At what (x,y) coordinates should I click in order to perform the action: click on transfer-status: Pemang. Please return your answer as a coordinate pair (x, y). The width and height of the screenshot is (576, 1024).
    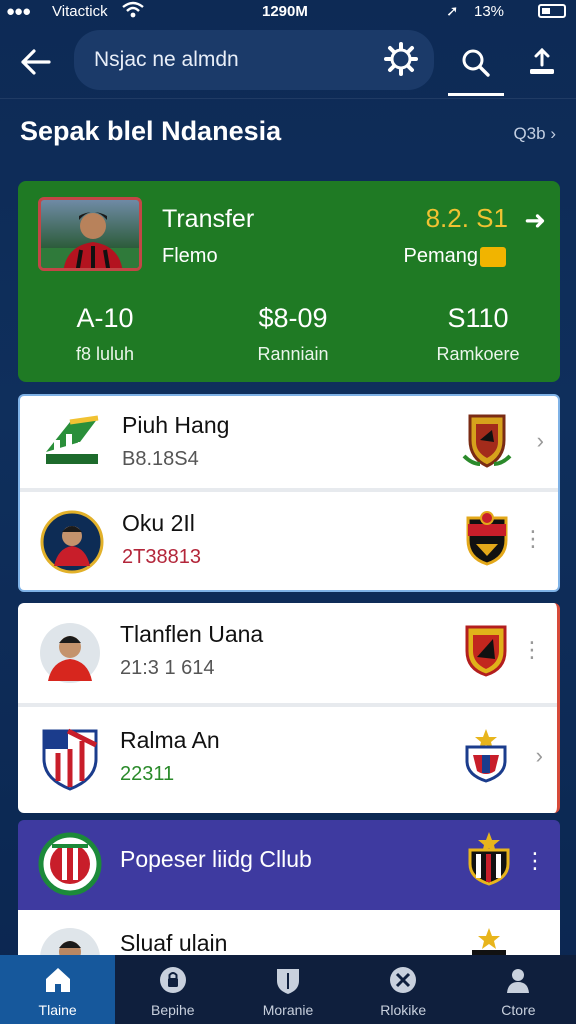
    Looking at the image, I should click on (441, 256).